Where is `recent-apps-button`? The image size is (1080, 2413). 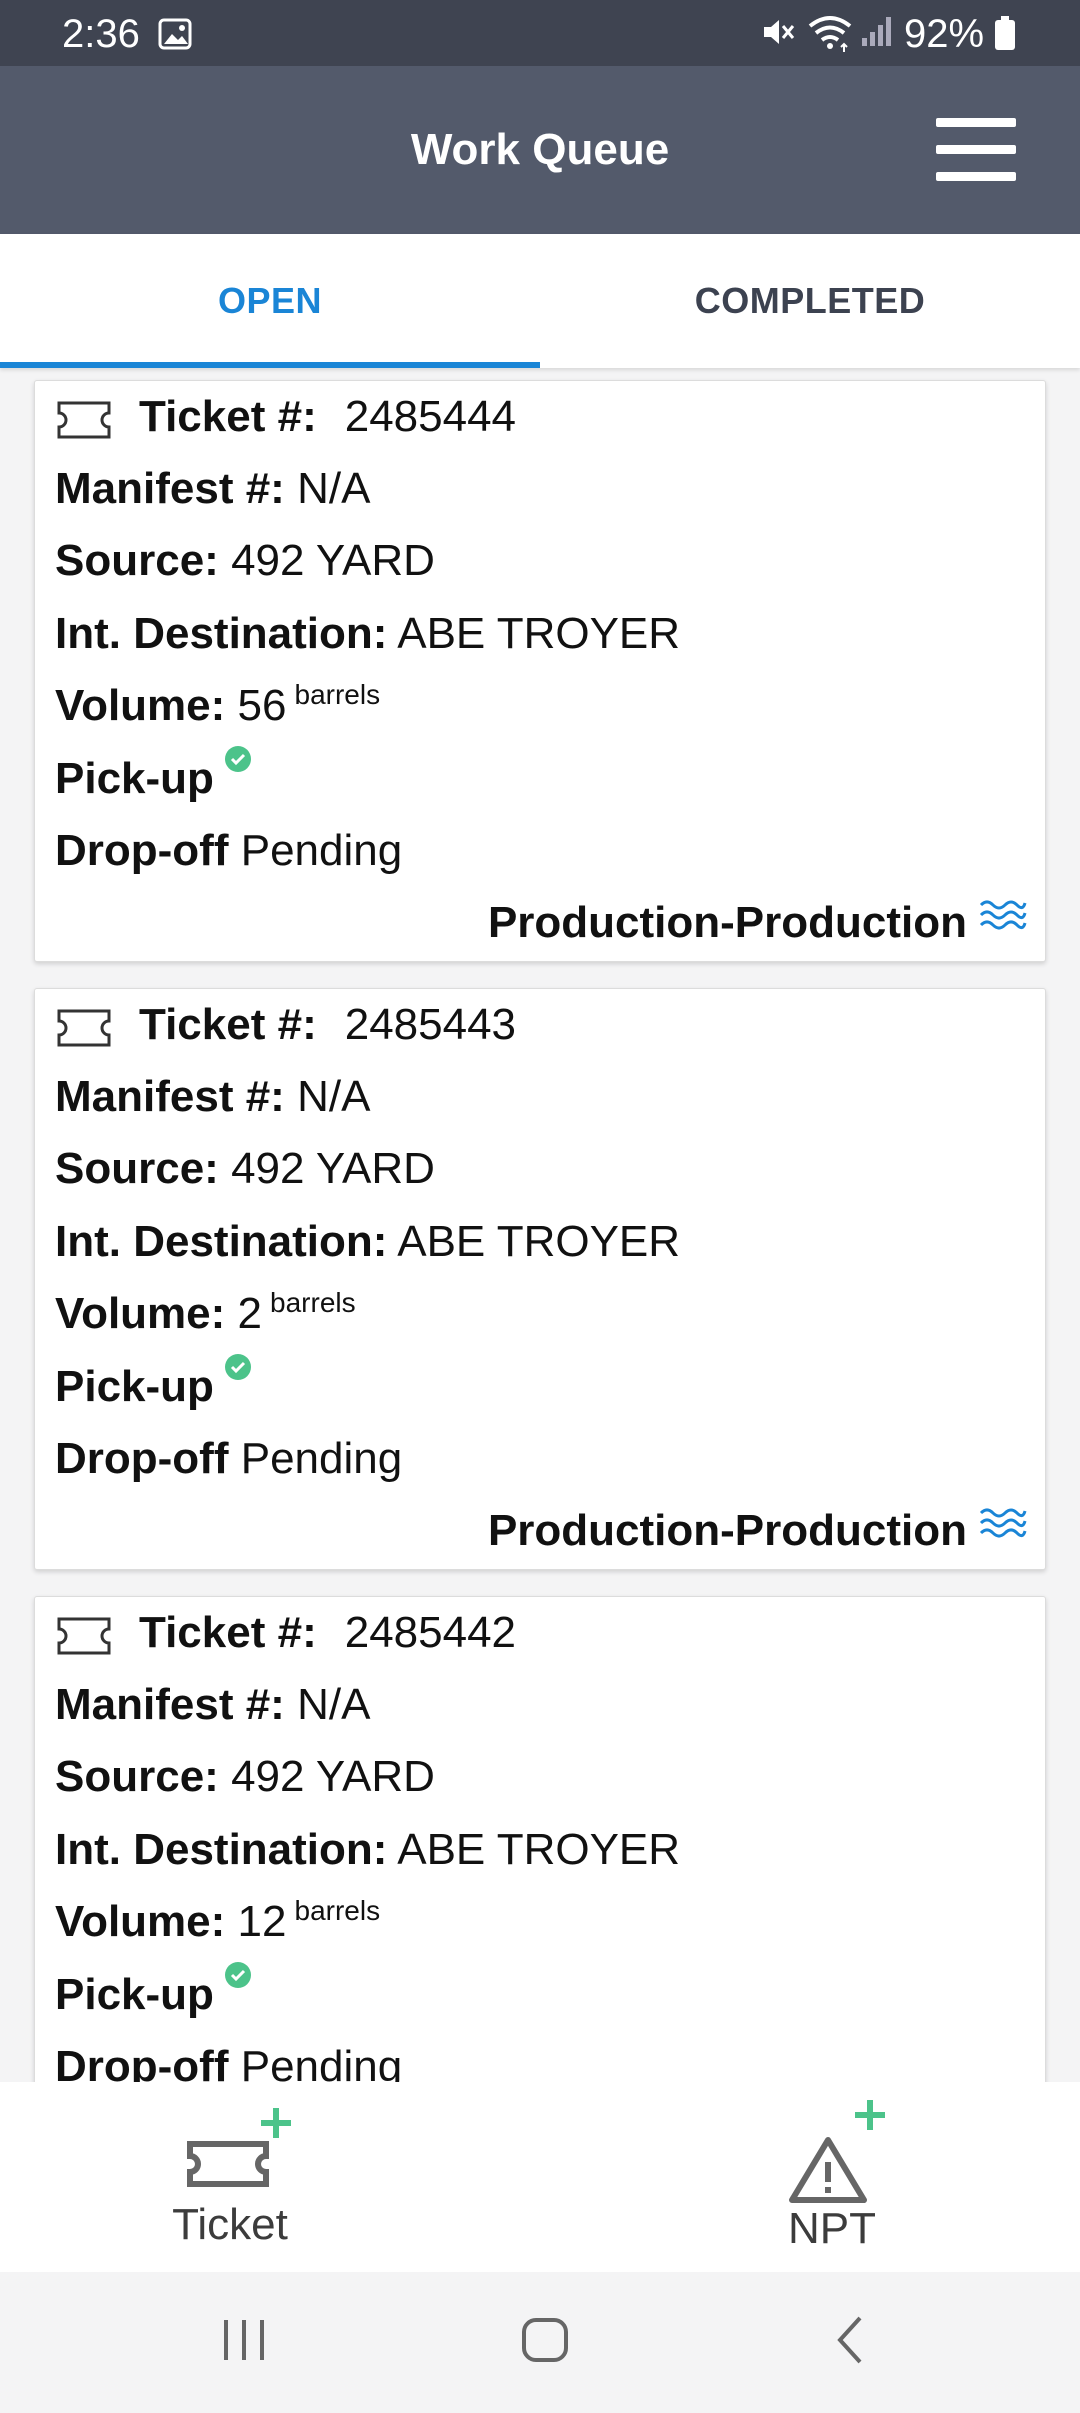 recent-apps-button is located at coordinates (244, 2340).